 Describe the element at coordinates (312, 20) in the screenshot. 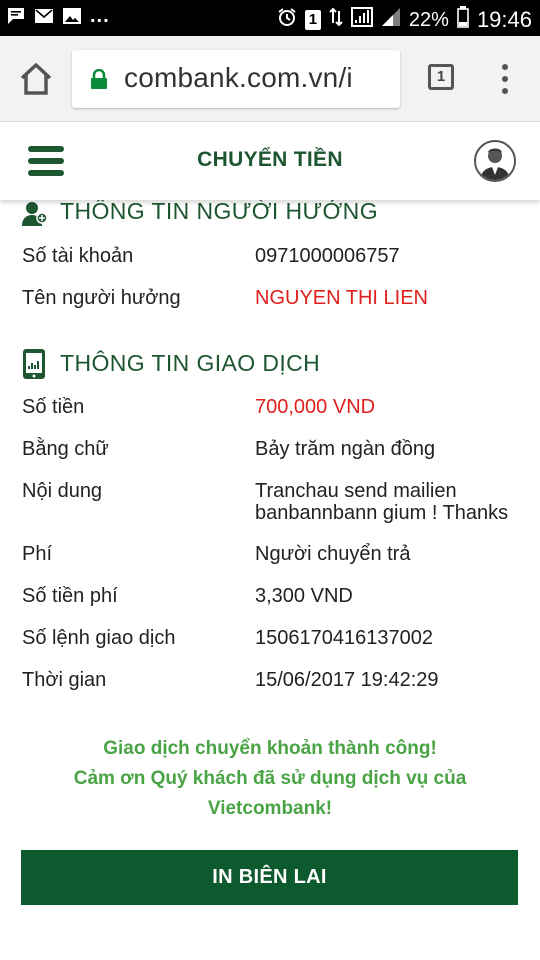

I see `sim-badge: 1` at that location.